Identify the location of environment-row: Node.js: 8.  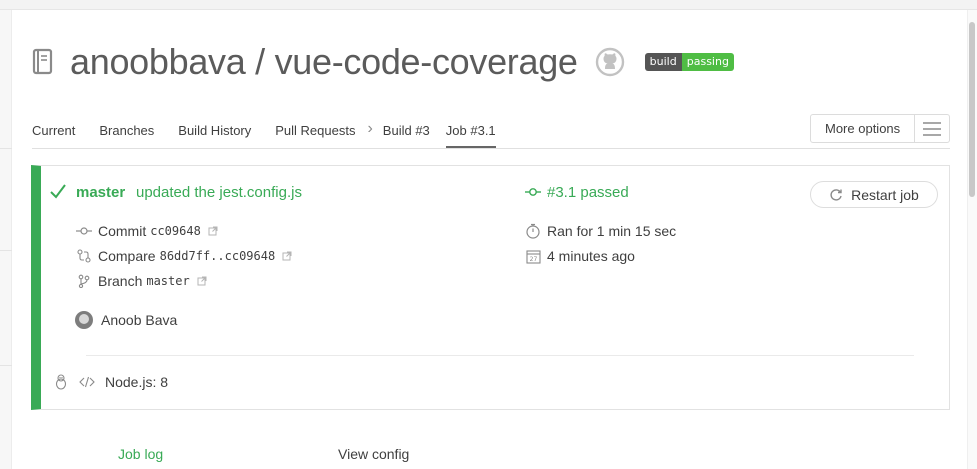
(110, 382).